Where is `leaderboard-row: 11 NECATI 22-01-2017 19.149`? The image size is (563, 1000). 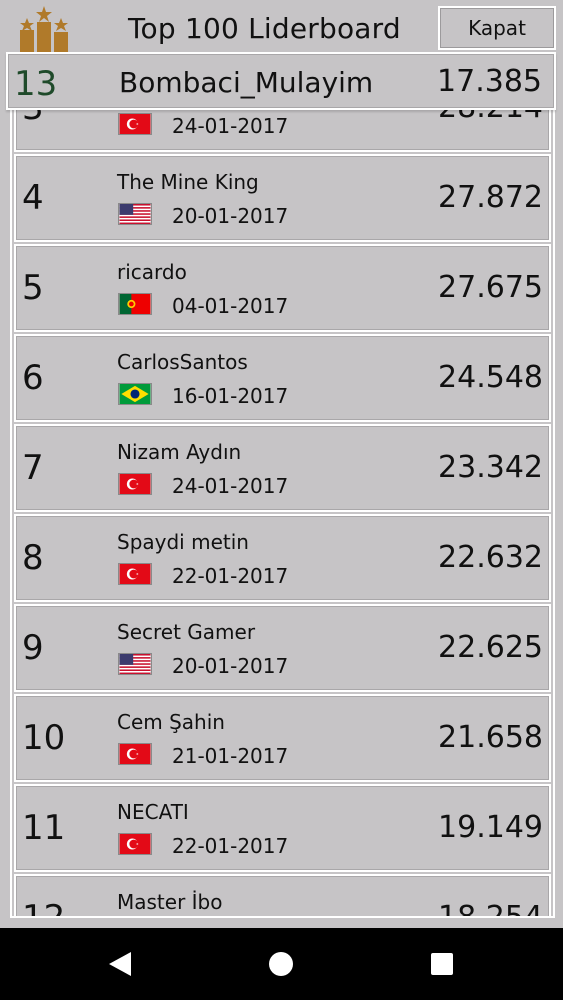 leaderboard-row: 11 NECATI 22-01-2017 19.149 is located at coordinates (282, 828).